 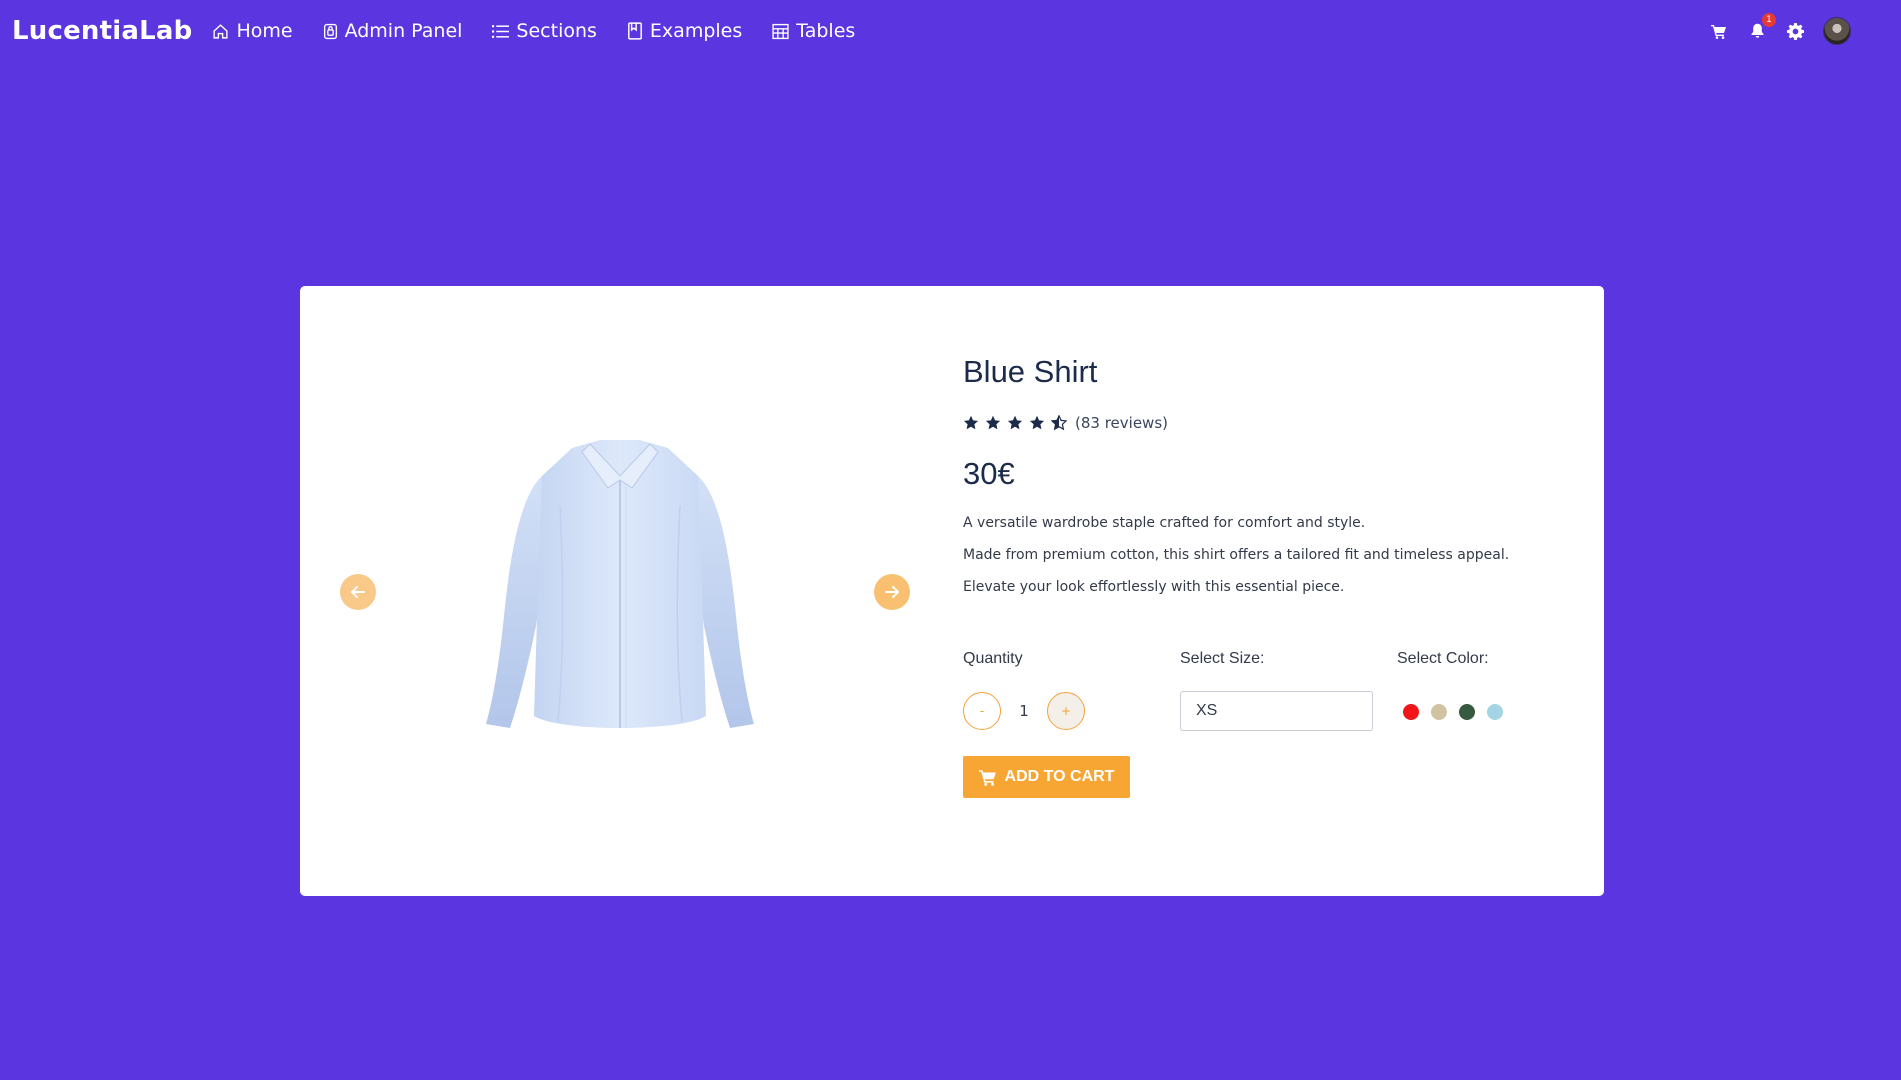 I want to click on product-title: Blue Shirt, so click(x=1030, y=371).